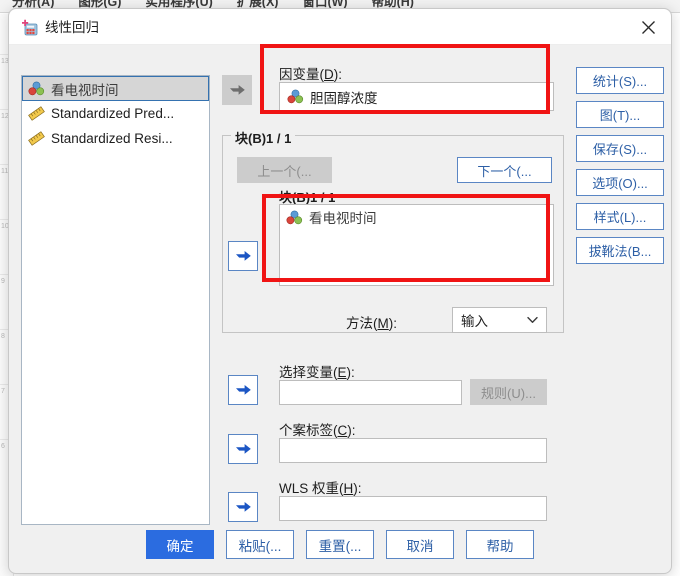  Describe the element at coordinates (30, 27) in the screenshot. I see `spss-linear-regression-icon` at that location.